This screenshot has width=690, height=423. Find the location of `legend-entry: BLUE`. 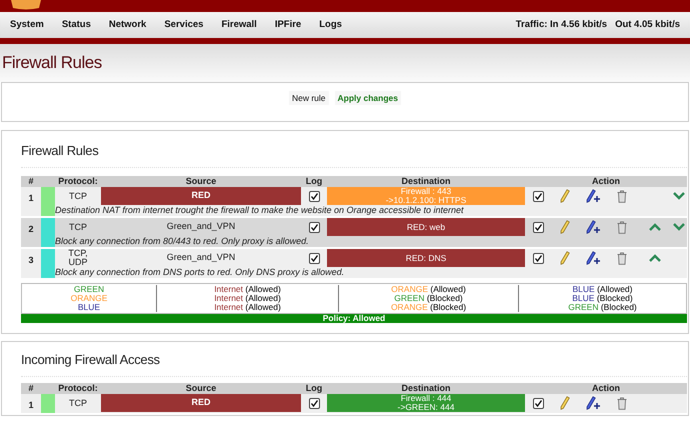

legend-entry: BLUE is located at coordinates (89, 307).